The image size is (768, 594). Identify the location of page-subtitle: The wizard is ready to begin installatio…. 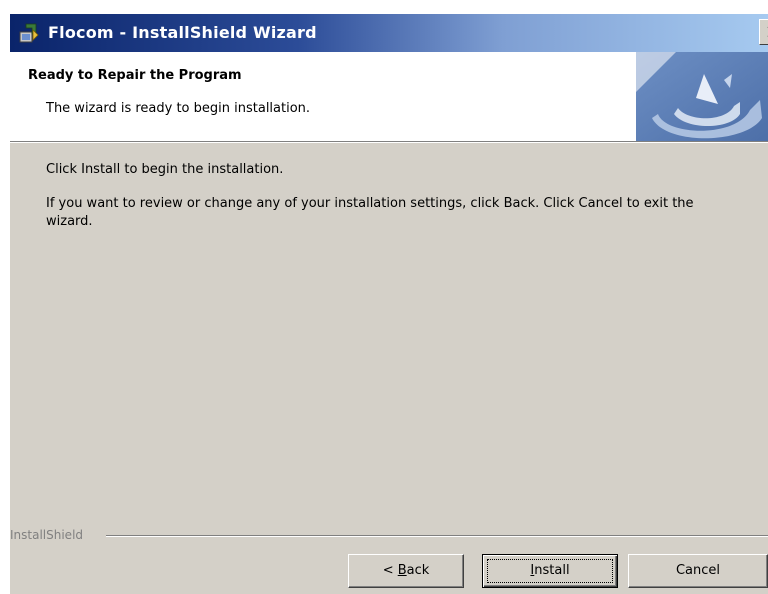
(178, 108).